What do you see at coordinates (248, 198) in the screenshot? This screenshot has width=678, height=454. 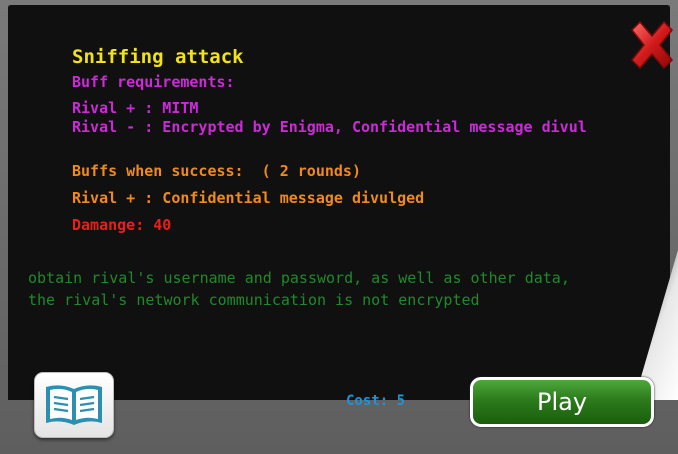 I see `buff-line: Rival + : Confidential message divulged` at bounding box center [248, 198].